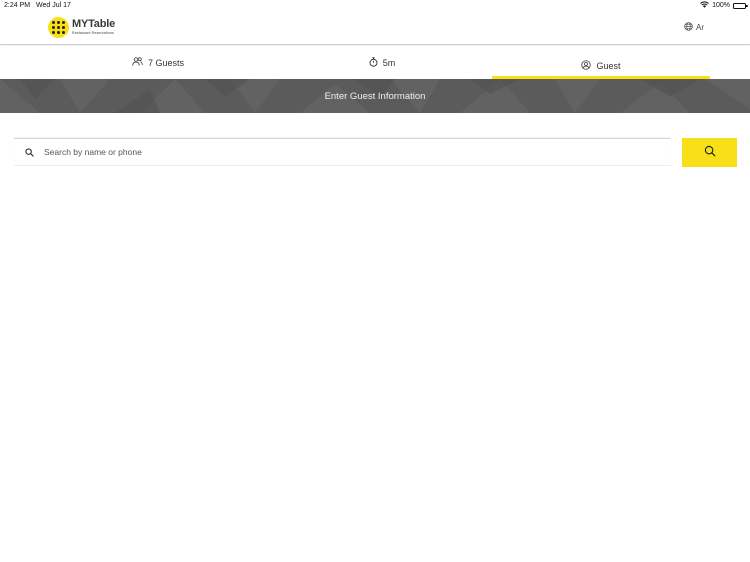 The height and width of the screenshot is (562, 750). I want to click on battery-icon, so click(740, 5).